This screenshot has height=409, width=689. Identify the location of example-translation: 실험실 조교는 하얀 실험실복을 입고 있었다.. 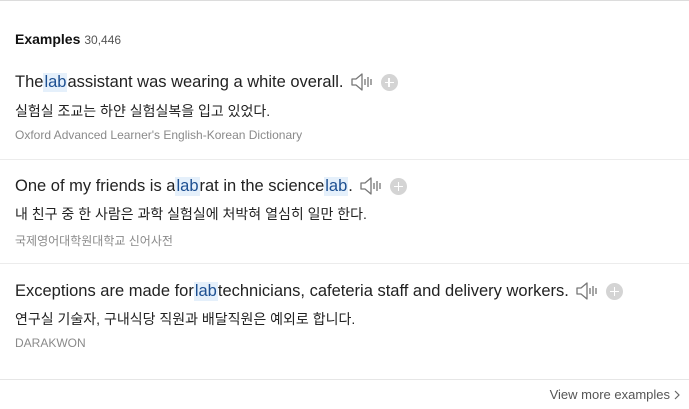
(143, 111).